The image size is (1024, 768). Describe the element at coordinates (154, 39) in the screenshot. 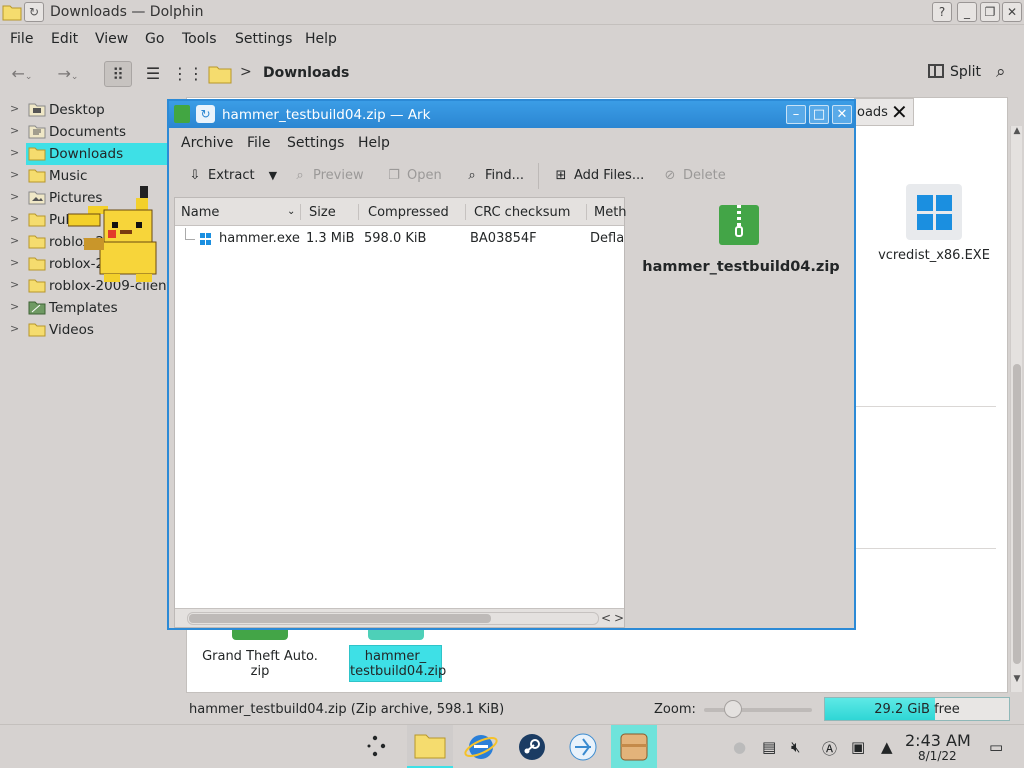

I see `menu-go: Go` at that location.